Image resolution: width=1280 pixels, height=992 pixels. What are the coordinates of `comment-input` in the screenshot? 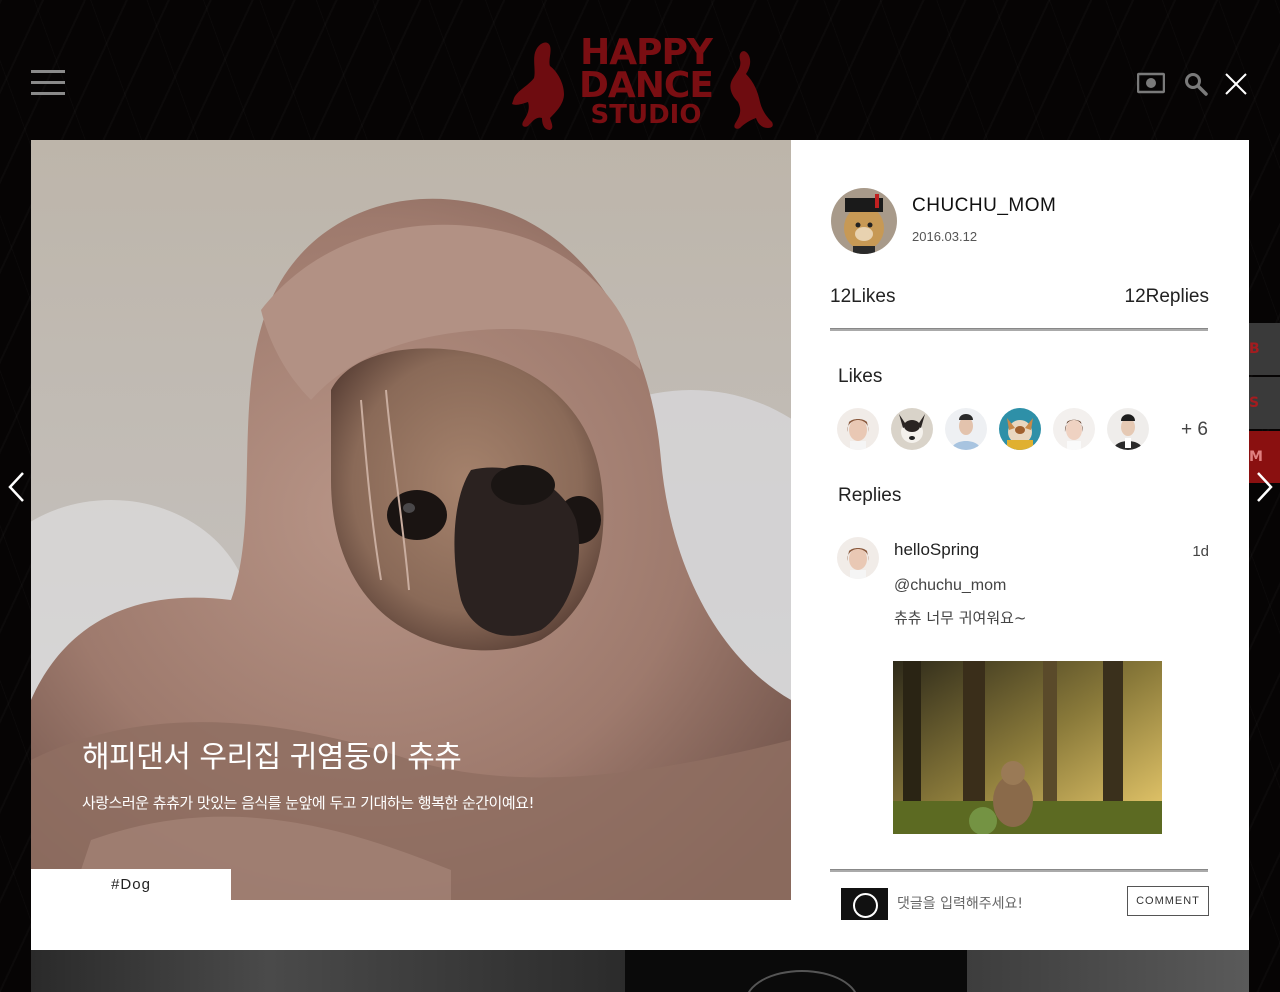 It's located at (1007, 904).